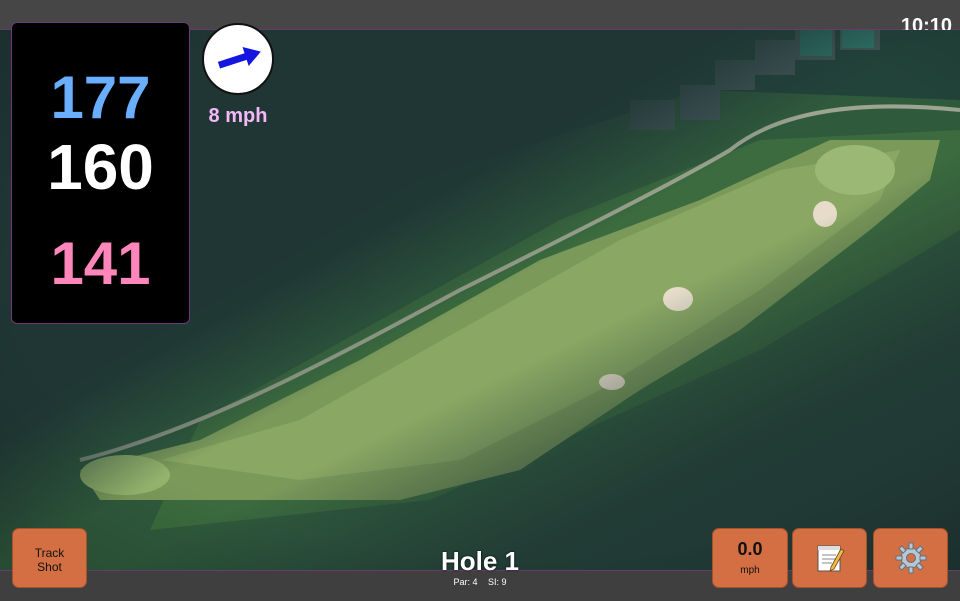 This screenshot has height=601, width=960. I want to click on gear-icon, so click(910, 558).